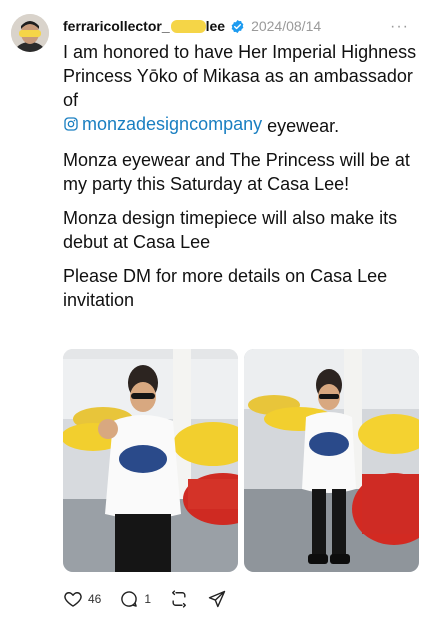 The image size is (431, 633). I want to click on redaction-mark, so click(188, 26).